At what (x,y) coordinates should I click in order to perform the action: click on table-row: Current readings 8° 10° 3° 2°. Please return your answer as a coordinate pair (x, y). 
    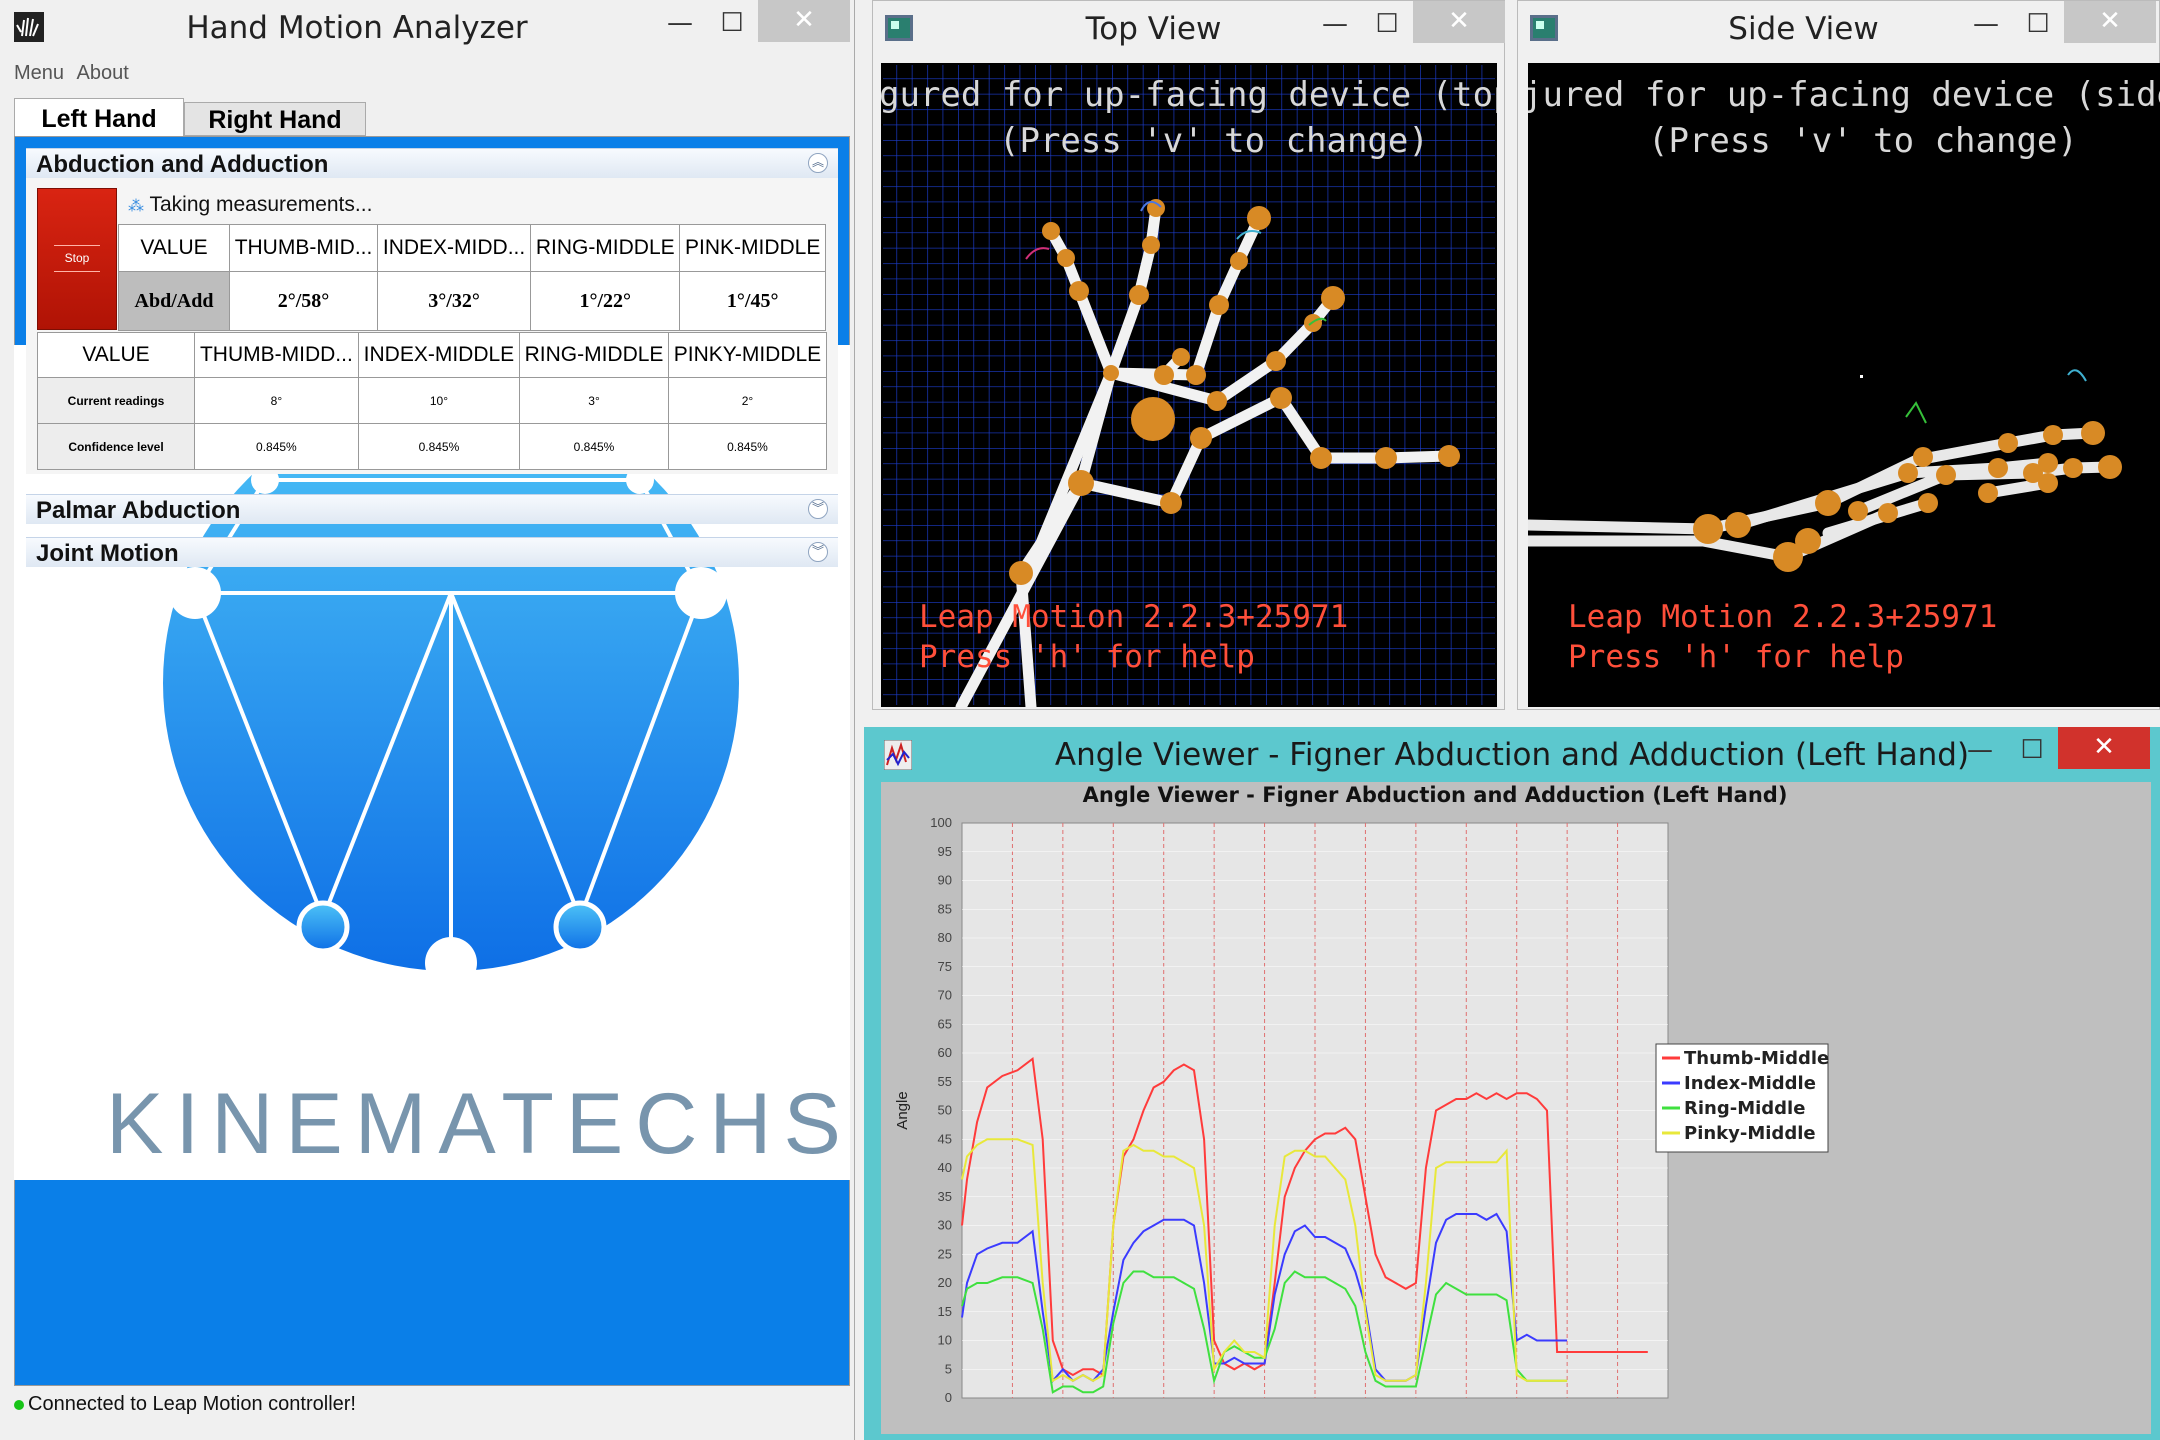
    Looking at the image, I should click on (432, 400).